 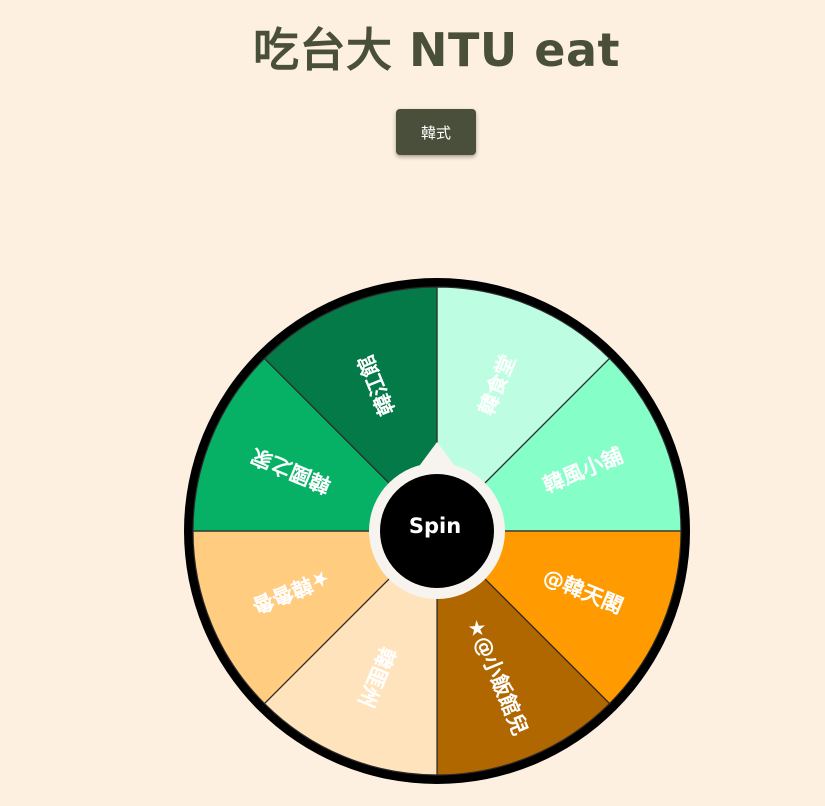 I want to click on page-title: 吃台大 NTU eat, so click(x=436, y=50).